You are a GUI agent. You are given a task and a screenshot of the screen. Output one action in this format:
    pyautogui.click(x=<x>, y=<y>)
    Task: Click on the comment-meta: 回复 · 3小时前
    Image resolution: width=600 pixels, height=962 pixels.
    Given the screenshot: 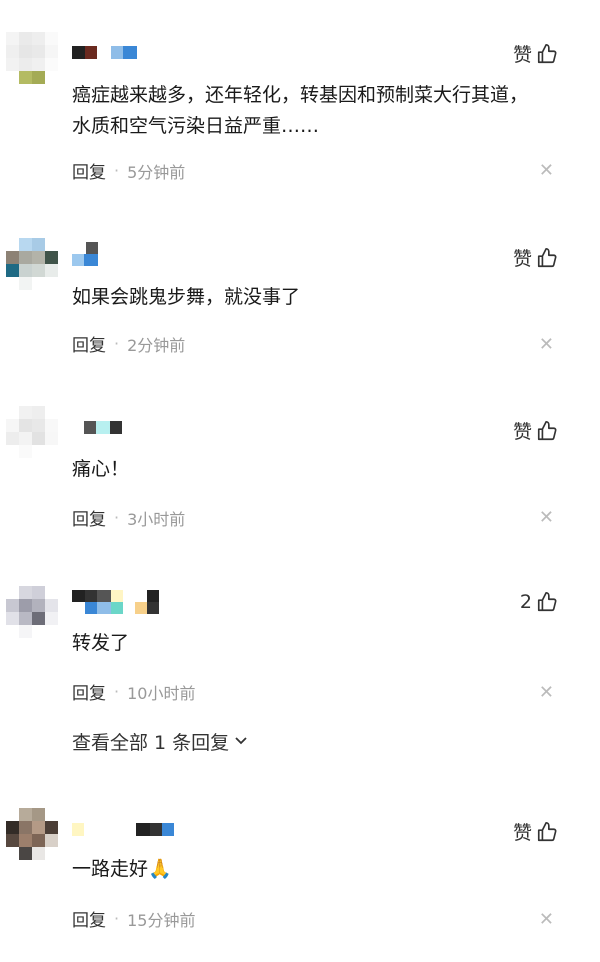 What is the action you would take?
    pyautogui.click(x=128, y=517)
    